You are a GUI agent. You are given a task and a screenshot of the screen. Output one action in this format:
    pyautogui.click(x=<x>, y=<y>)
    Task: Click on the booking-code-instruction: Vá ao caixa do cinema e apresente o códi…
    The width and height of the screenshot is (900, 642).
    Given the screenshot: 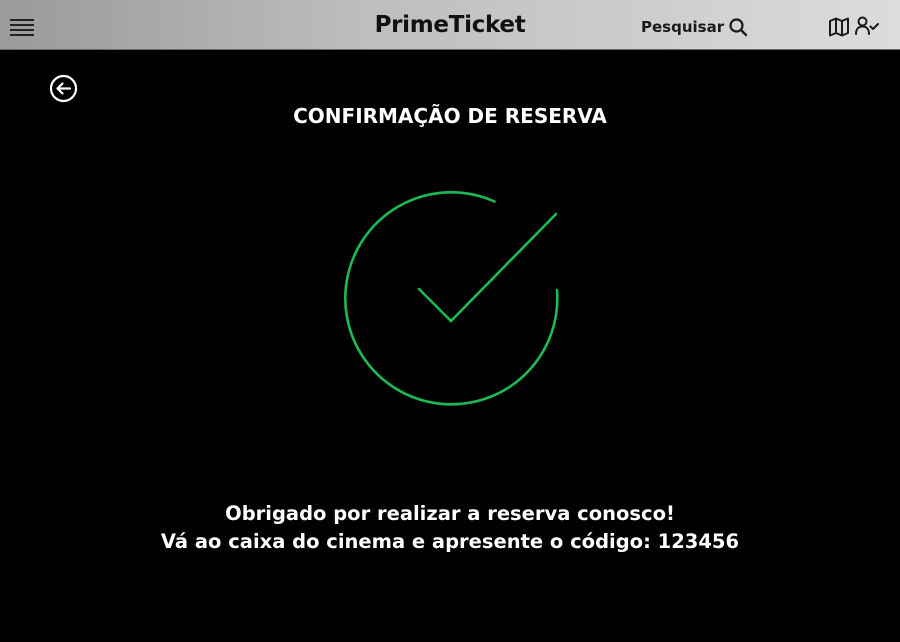 What is the action you would take?
    pyautogui.click(x=450, y=541)
    